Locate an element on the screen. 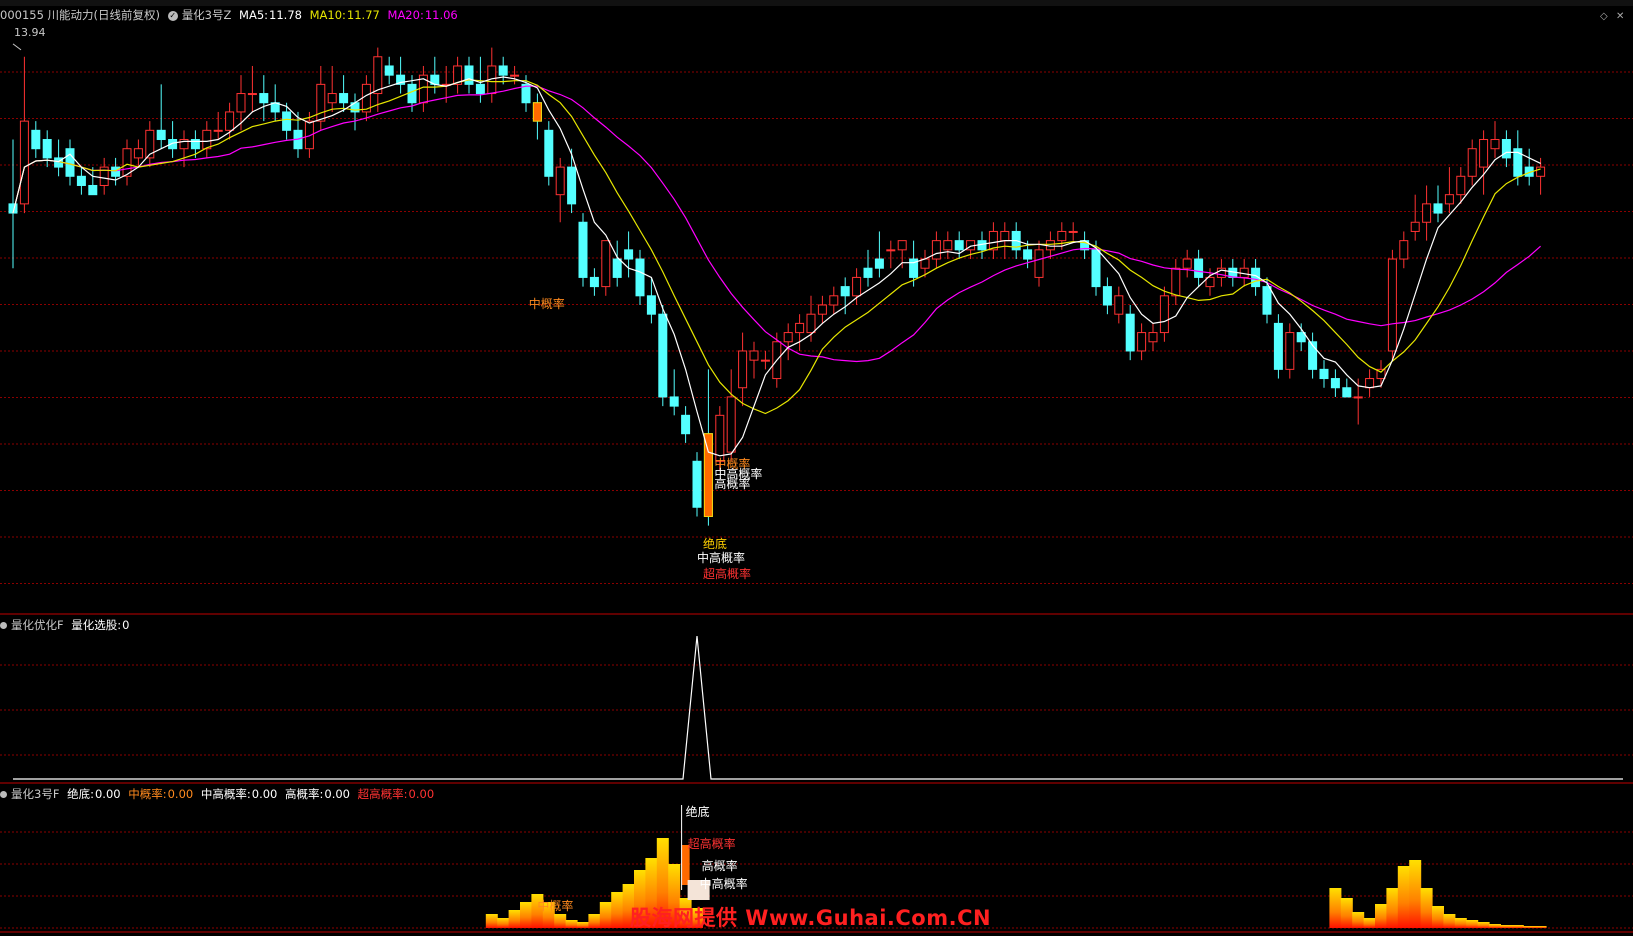 The image size is (1633, 936). signal-label: 中高概率 is located at coordinates (721, 557).